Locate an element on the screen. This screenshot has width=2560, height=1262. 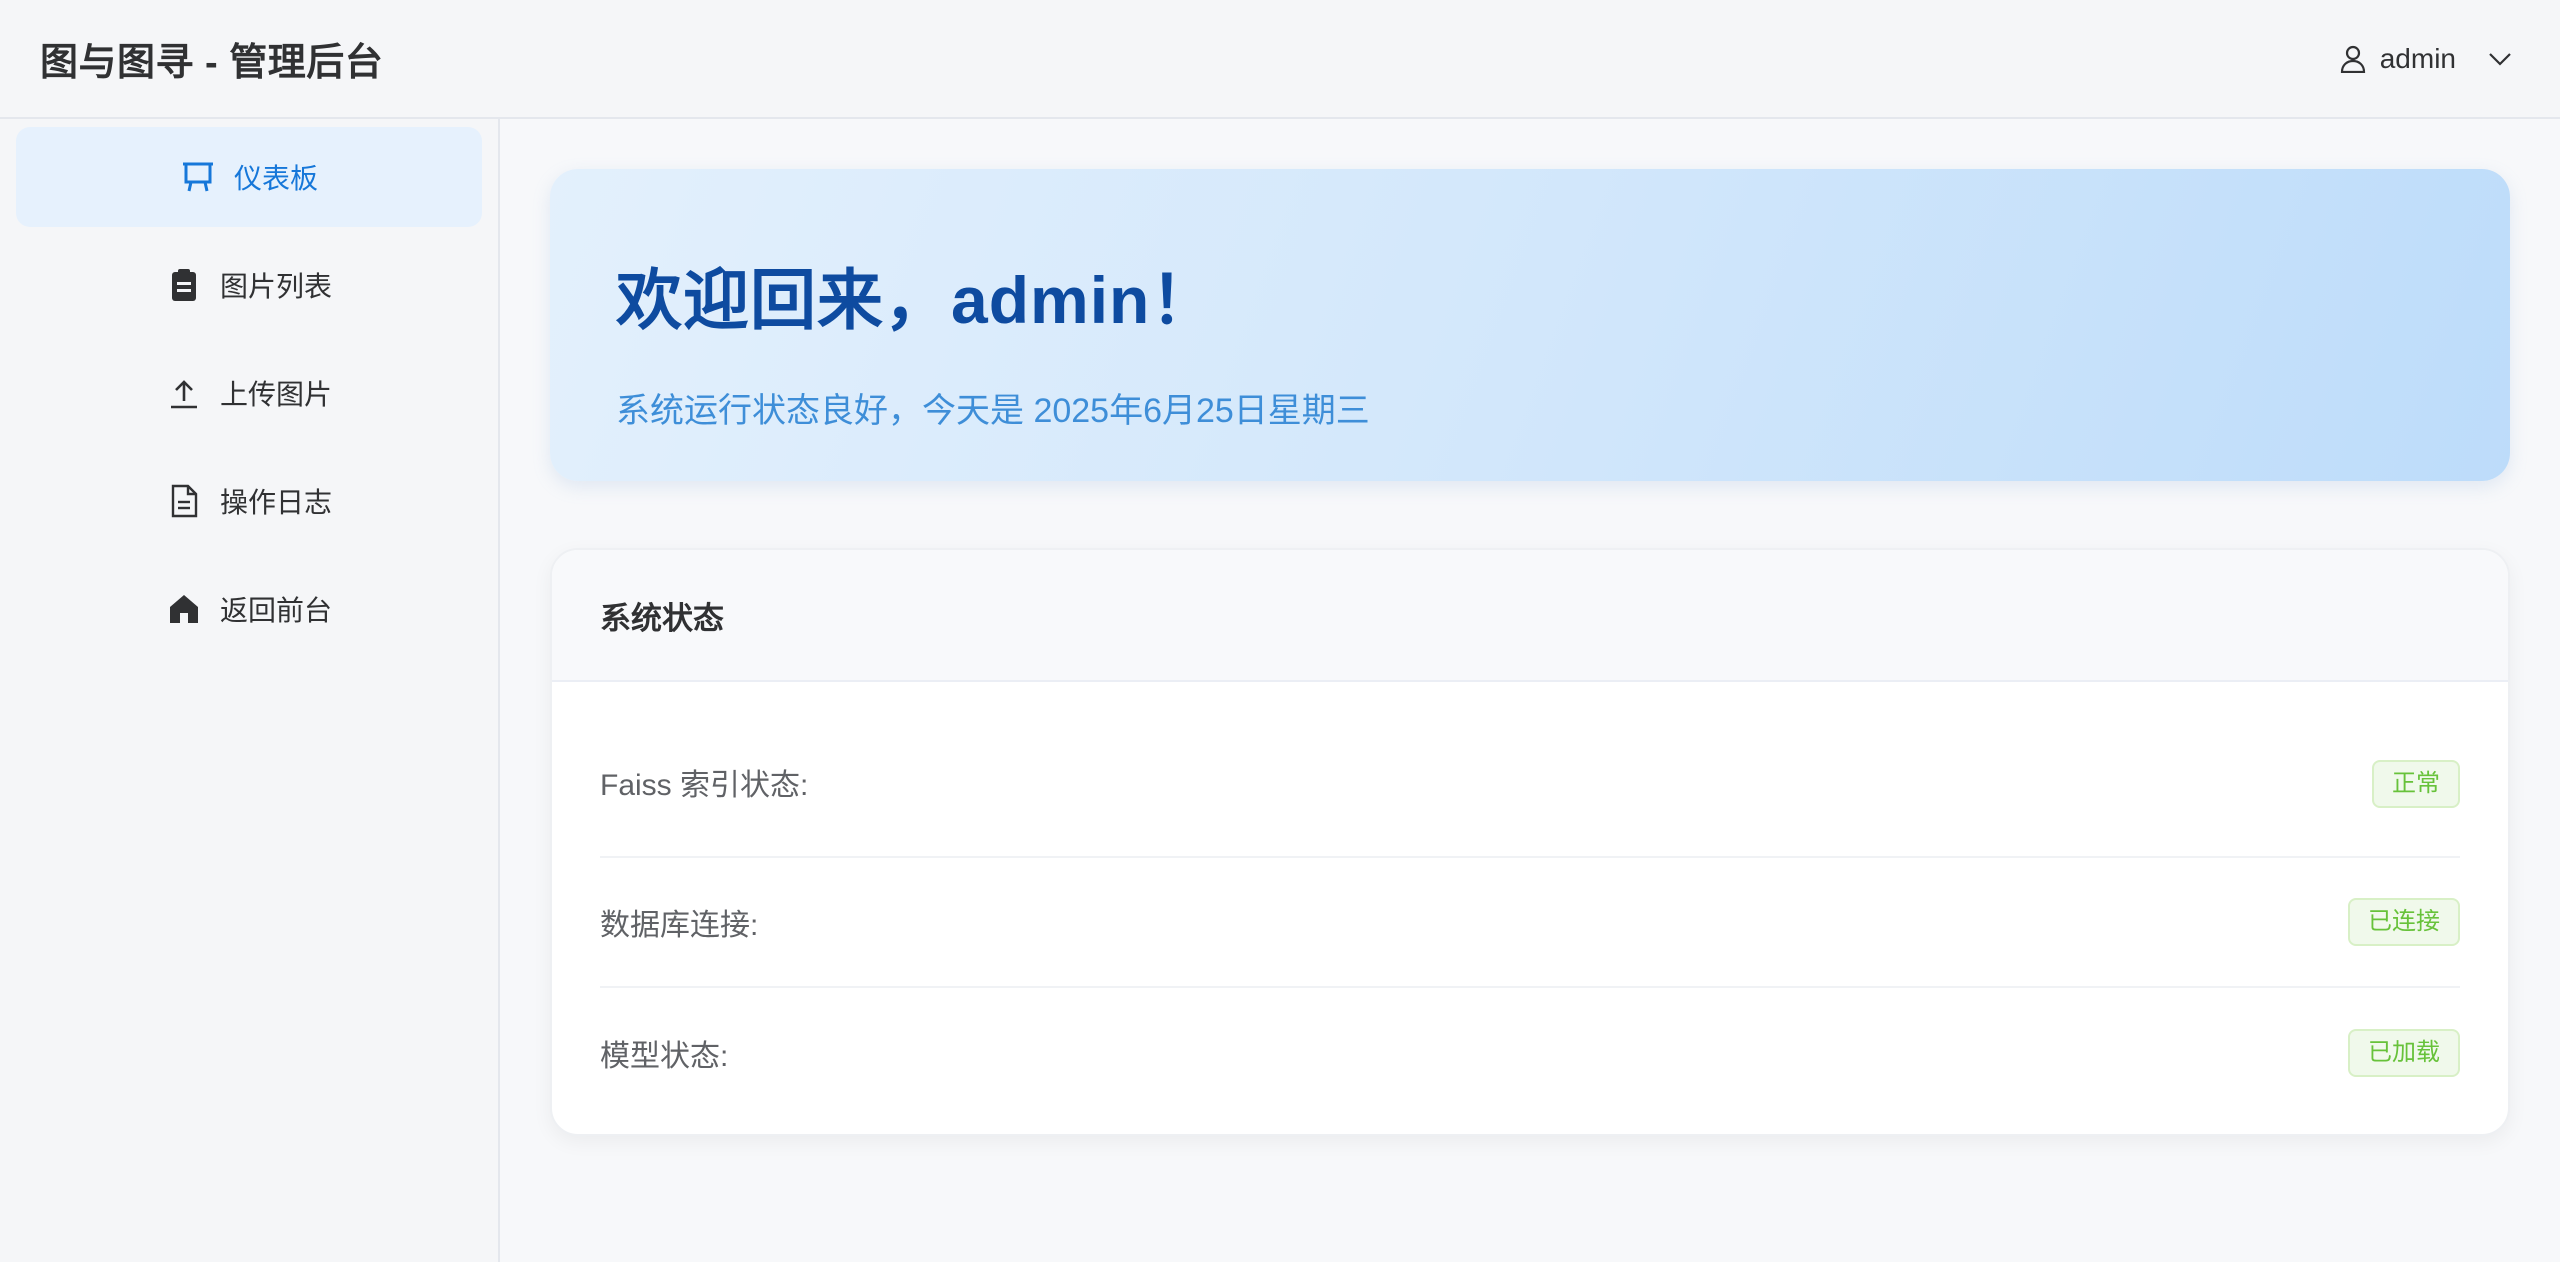
user-name: admin is located at coordinates (2417, 58).